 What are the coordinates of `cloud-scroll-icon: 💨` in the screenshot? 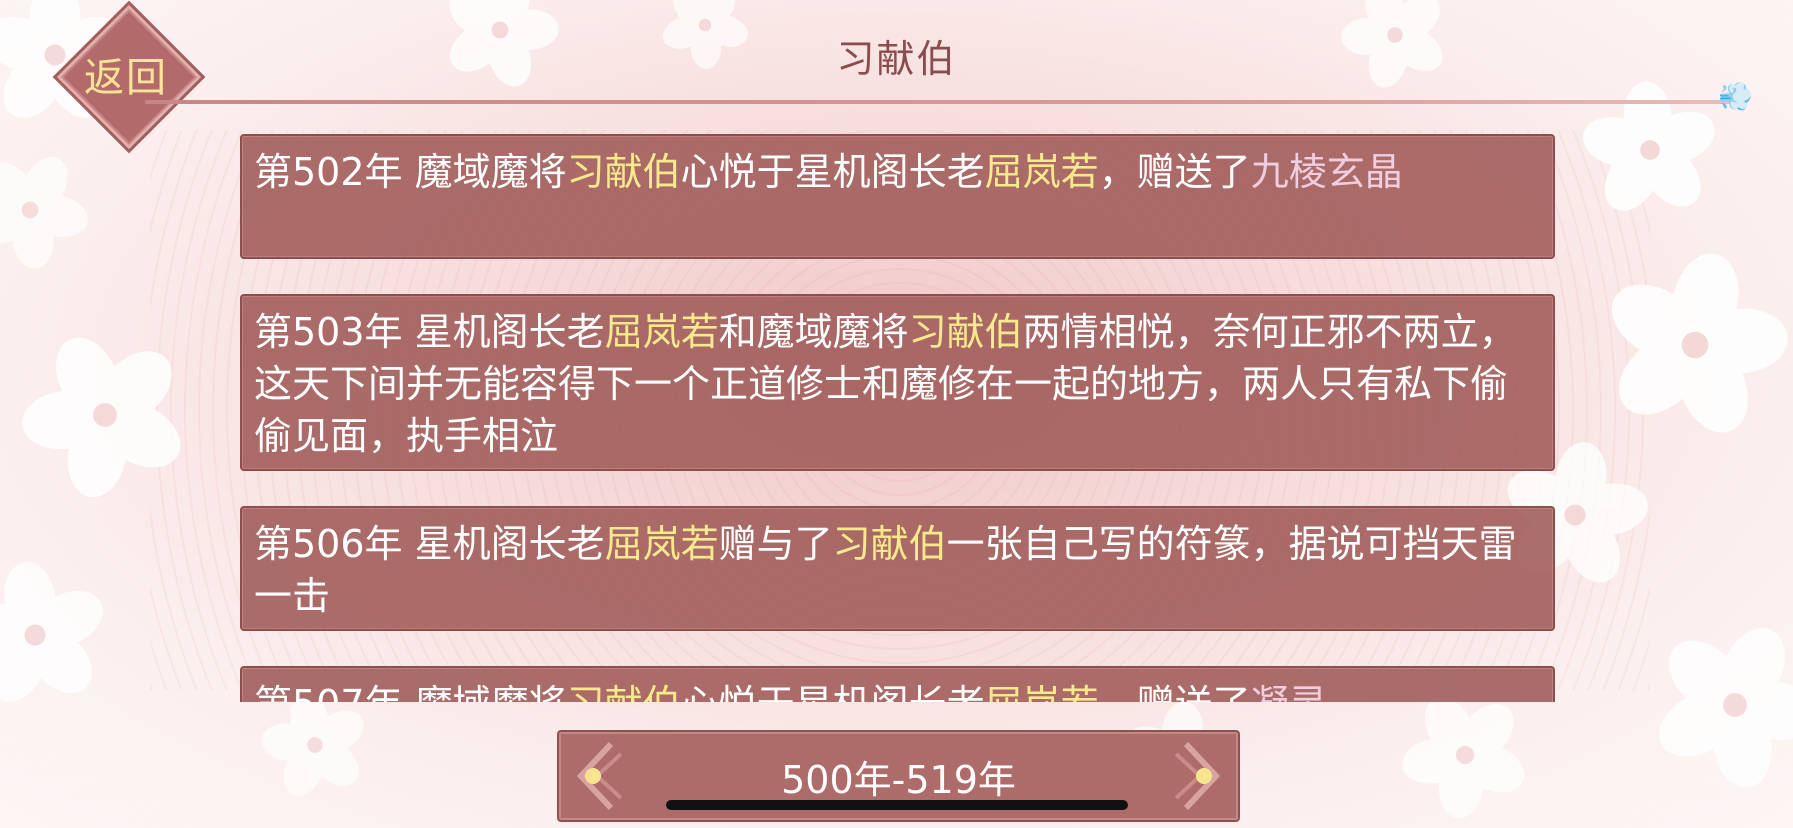 It's located at (1735, 96).